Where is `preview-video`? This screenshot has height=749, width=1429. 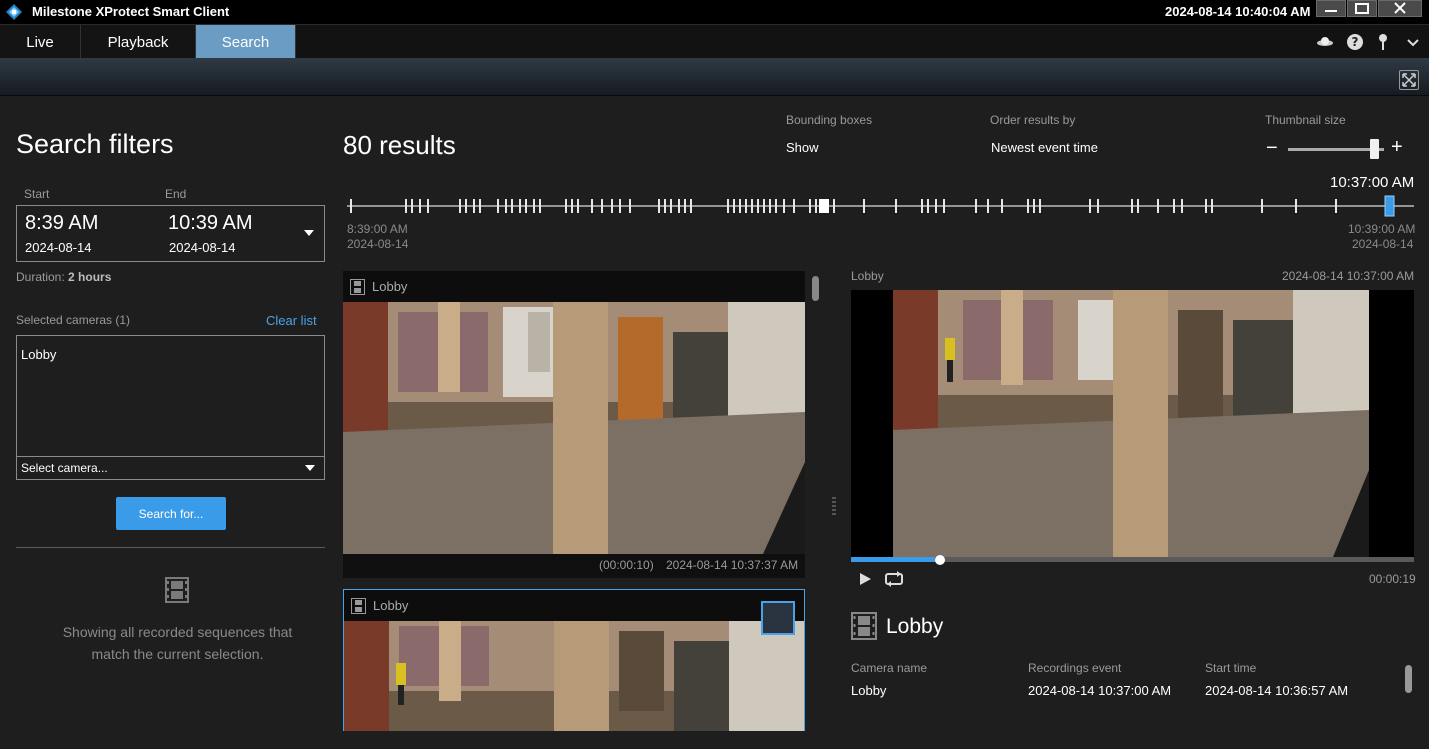 preview-video is located at coordinates (1132, 423).